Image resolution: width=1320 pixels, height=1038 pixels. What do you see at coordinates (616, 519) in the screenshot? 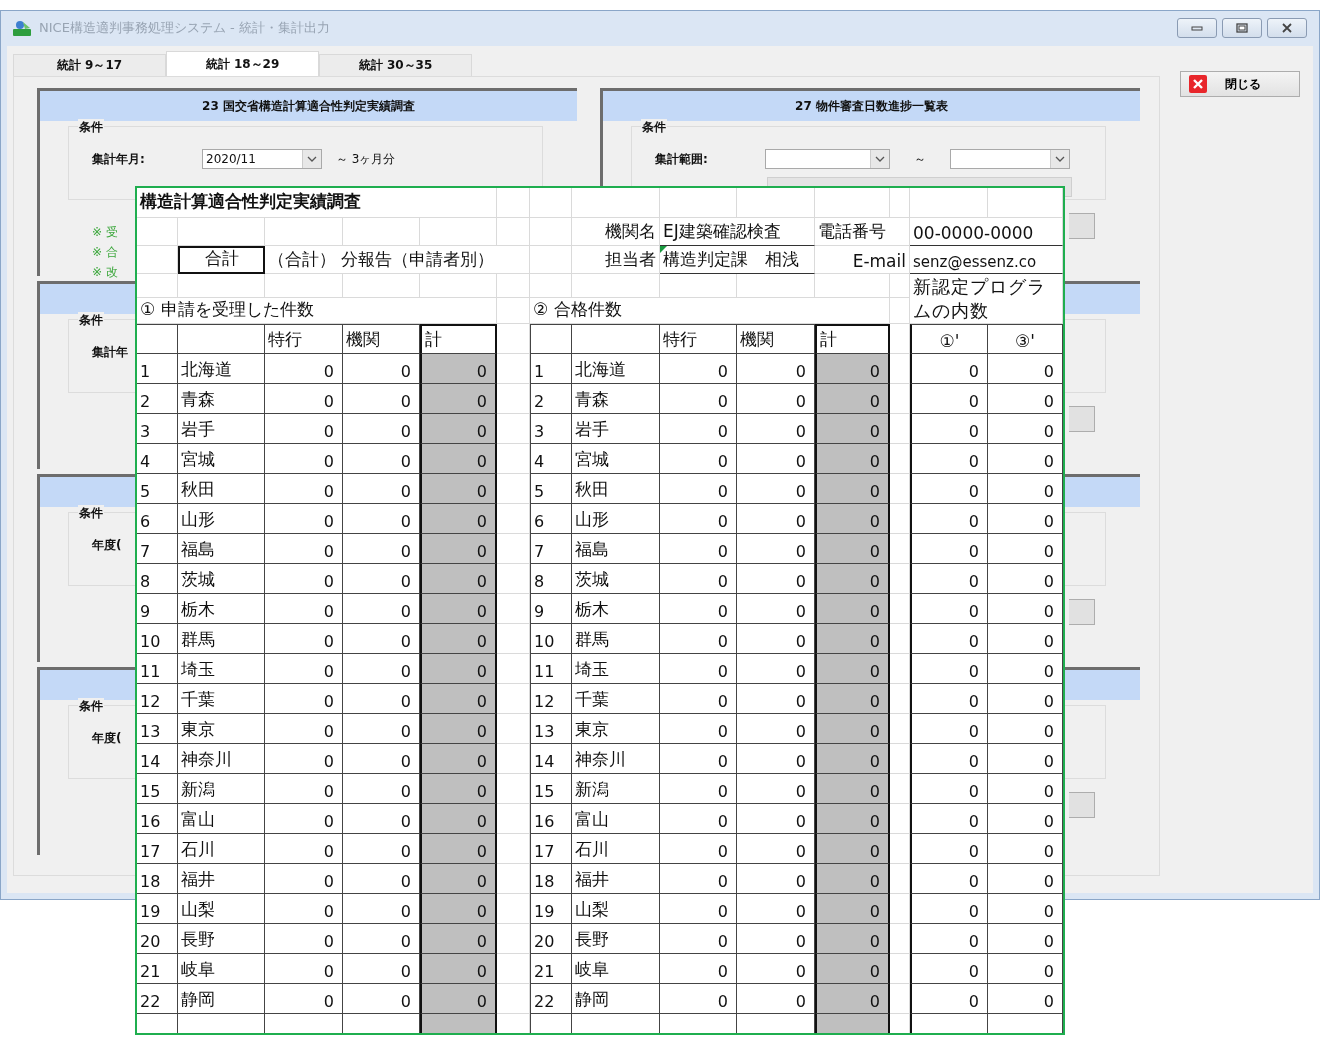
I see `table-cell: 山形` at bounding box center [616, 519].